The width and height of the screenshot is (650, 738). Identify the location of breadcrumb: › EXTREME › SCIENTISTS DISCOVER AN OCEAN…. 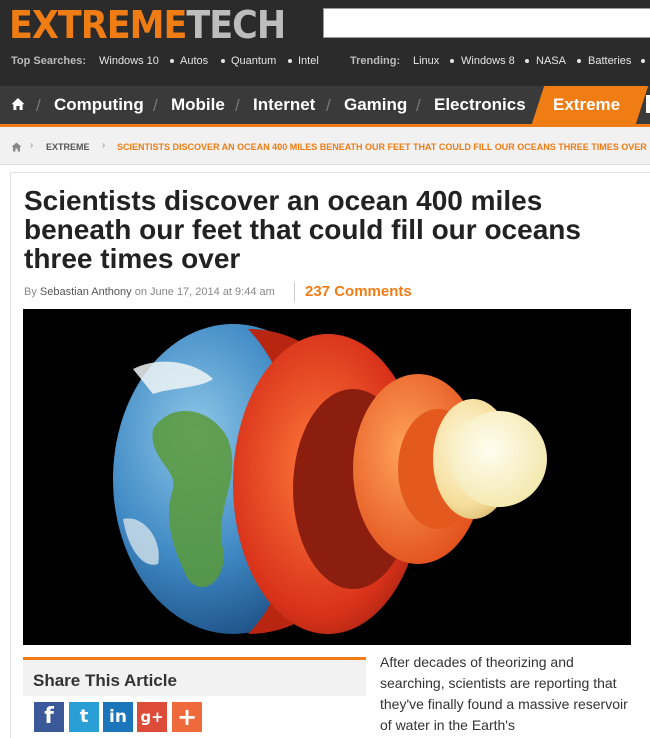
(325, 146).